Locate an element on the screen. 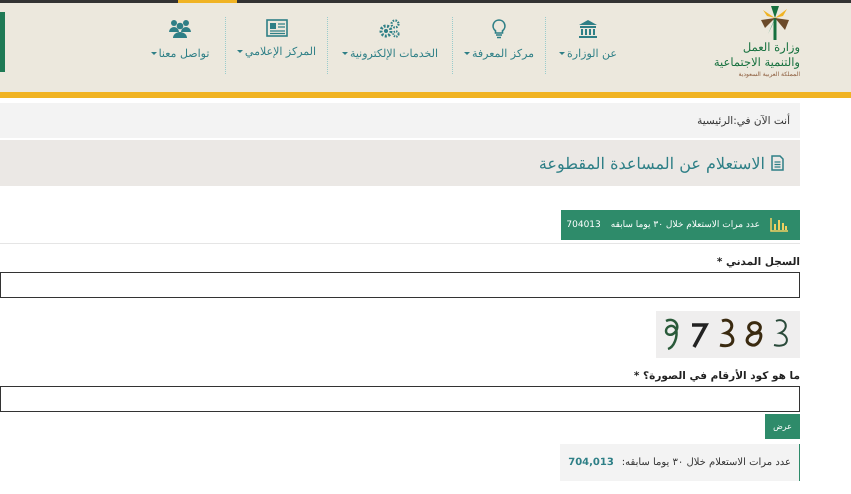 The width and height of the screenshot is (851, 494). ministry-name: والتنمية الاجتماعية is located at coordinates (757, 62).